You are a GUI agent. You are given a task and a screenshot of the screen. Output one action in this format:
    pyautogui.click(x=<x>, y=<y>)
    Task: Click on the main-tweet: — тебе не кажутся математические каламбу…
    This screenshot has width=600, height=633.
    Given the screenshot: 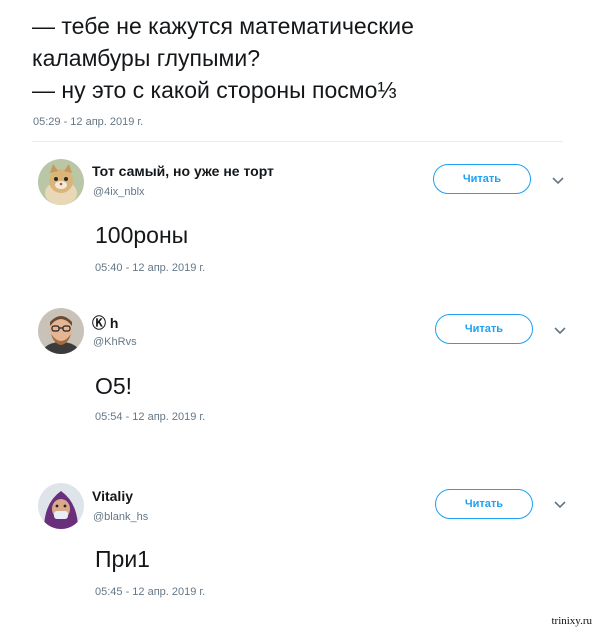 What is the action you would take?
    pyautogui.click(x=302, y=58)
    